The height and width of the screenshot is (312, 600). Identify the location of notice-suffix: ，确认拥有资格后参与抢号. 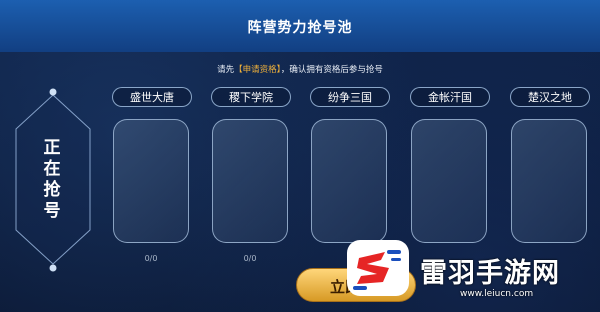
(331, 70).